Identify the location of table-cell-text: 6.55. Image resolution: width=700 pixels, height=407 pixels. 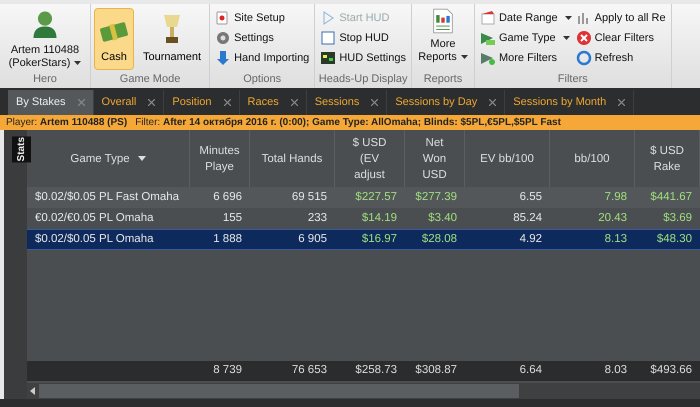
(530, 197).